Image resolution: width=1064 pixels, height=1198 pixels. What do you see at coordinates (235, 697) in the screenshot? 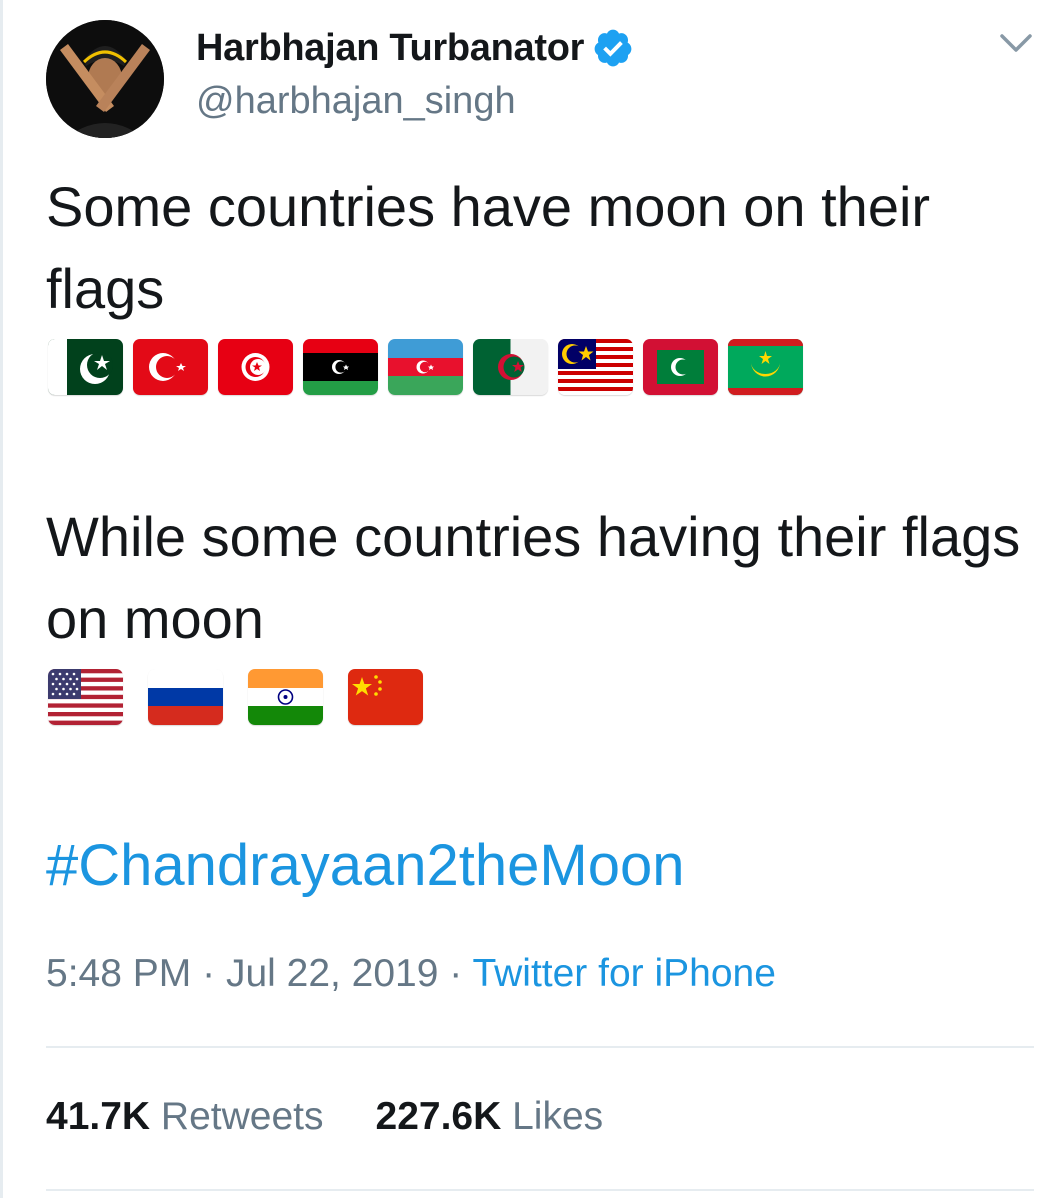
I see `flag-row-flags-on-moon` at bounding box center [235, 697].